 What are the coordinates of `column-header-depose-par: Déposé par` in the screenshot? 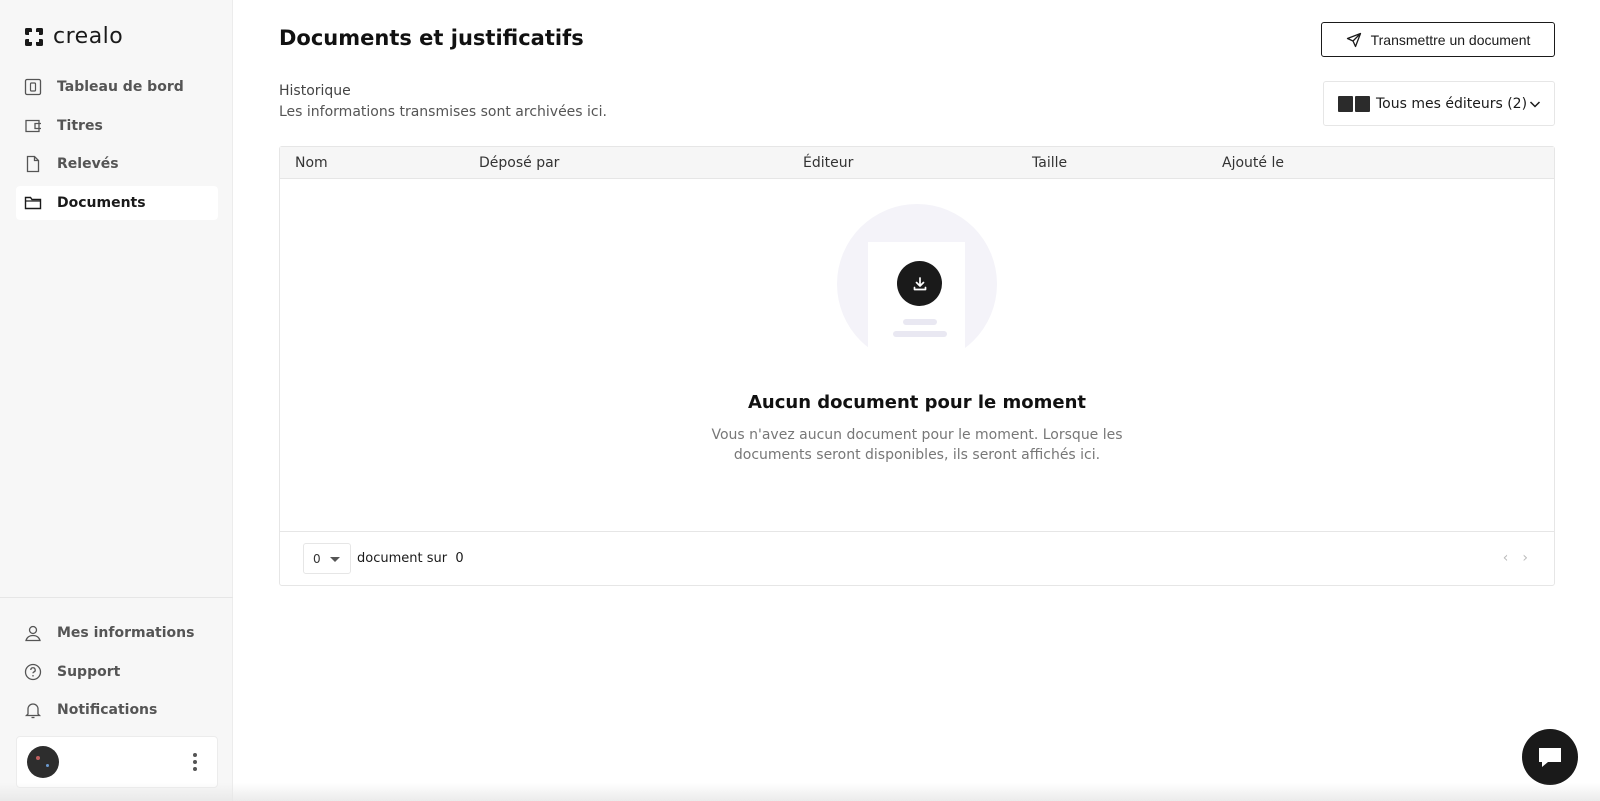 It's located at (519, 163).